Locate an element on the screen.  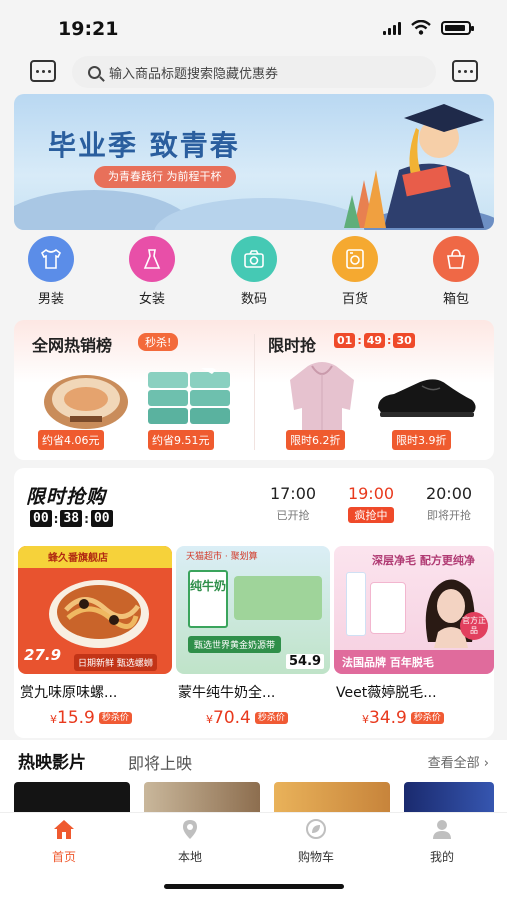
hot-list-badge: 秒杀! is located at coordinates (158, 342).